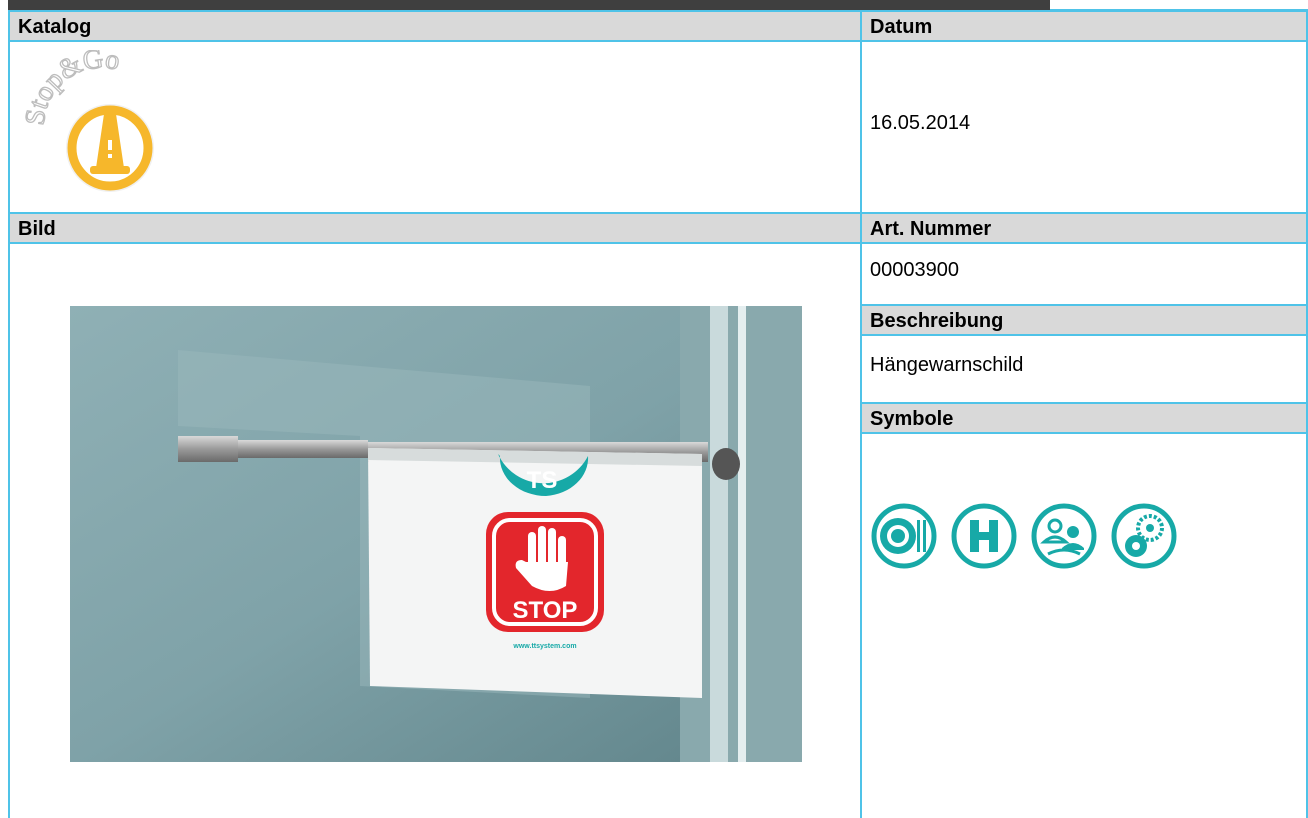  What do you see at coordinates (542, 480) in the screenshot?
I see `sign-brand: TS` at bounding box center [542, 480].